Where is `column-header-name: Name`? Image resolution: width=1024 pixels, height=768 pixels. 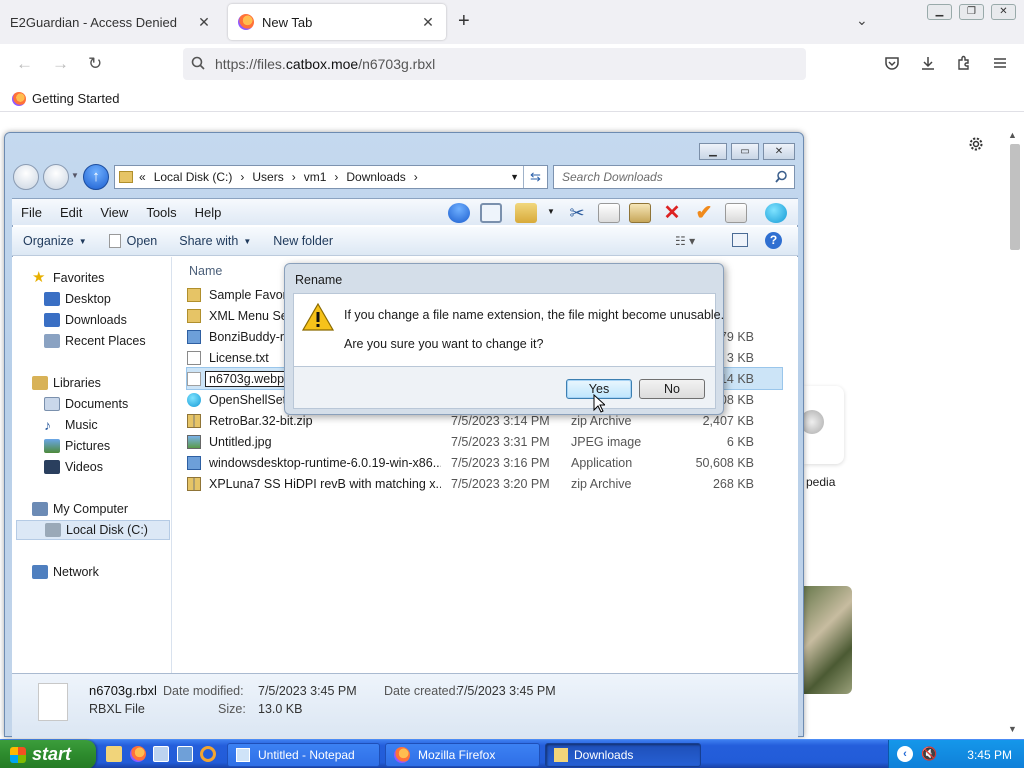 column-header-name: Name is located at coordinates (205, 271).